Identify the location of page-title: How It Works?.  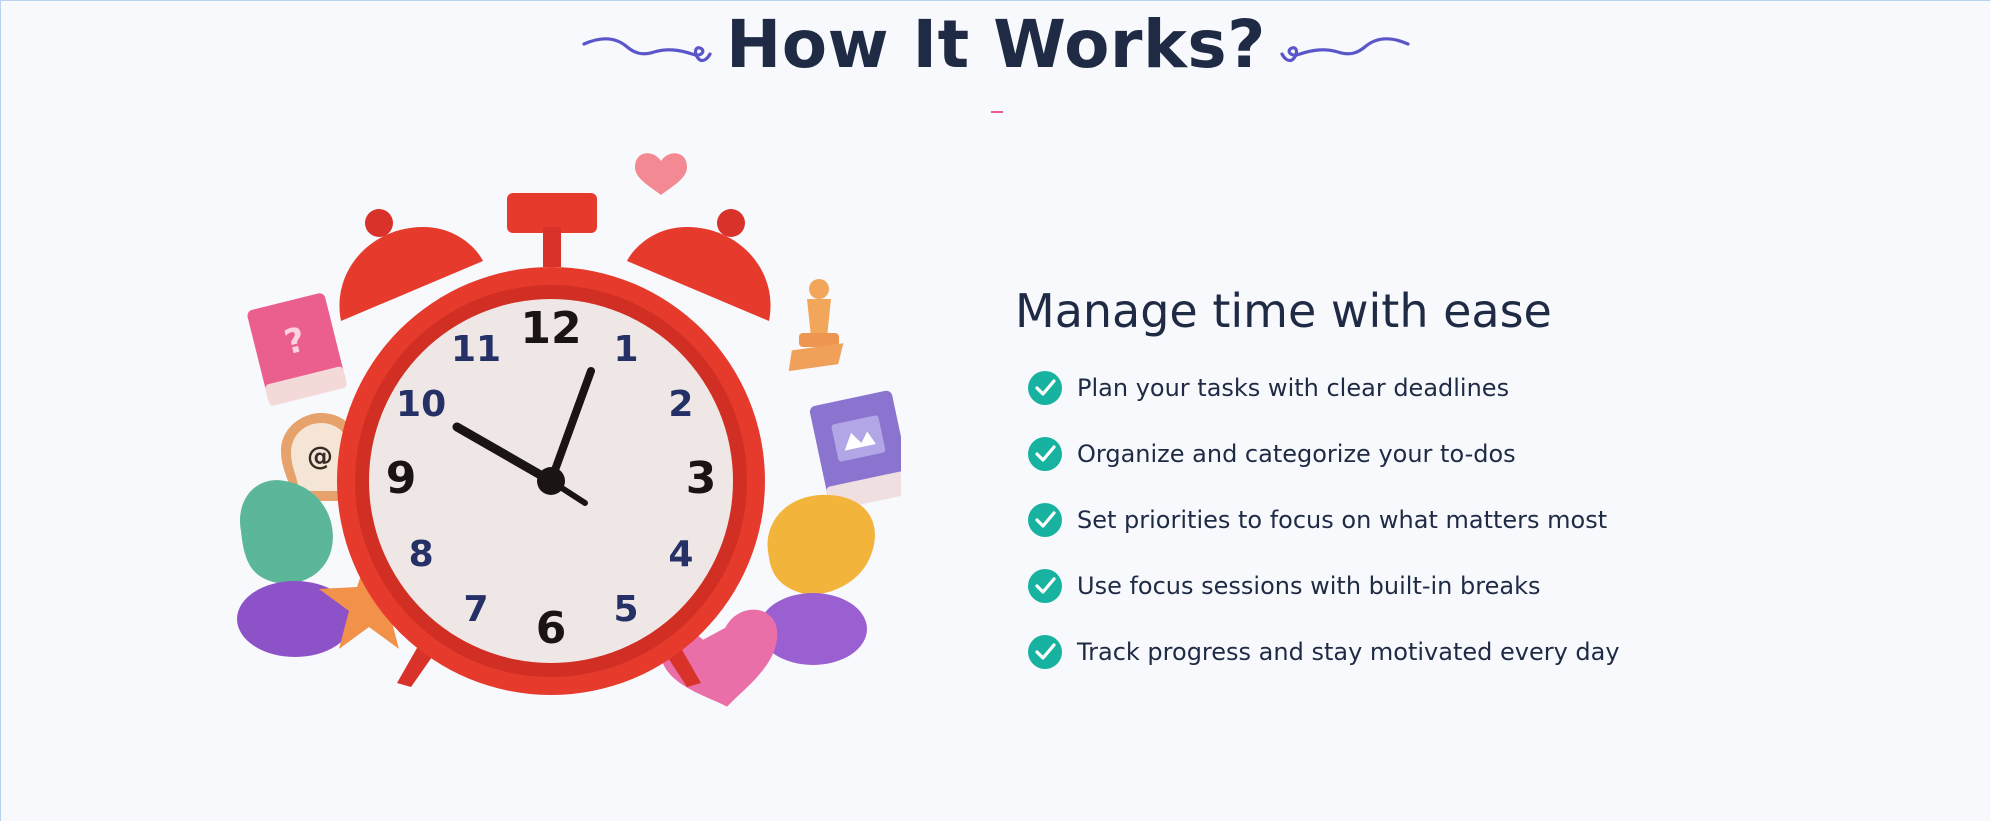
(996, 44).